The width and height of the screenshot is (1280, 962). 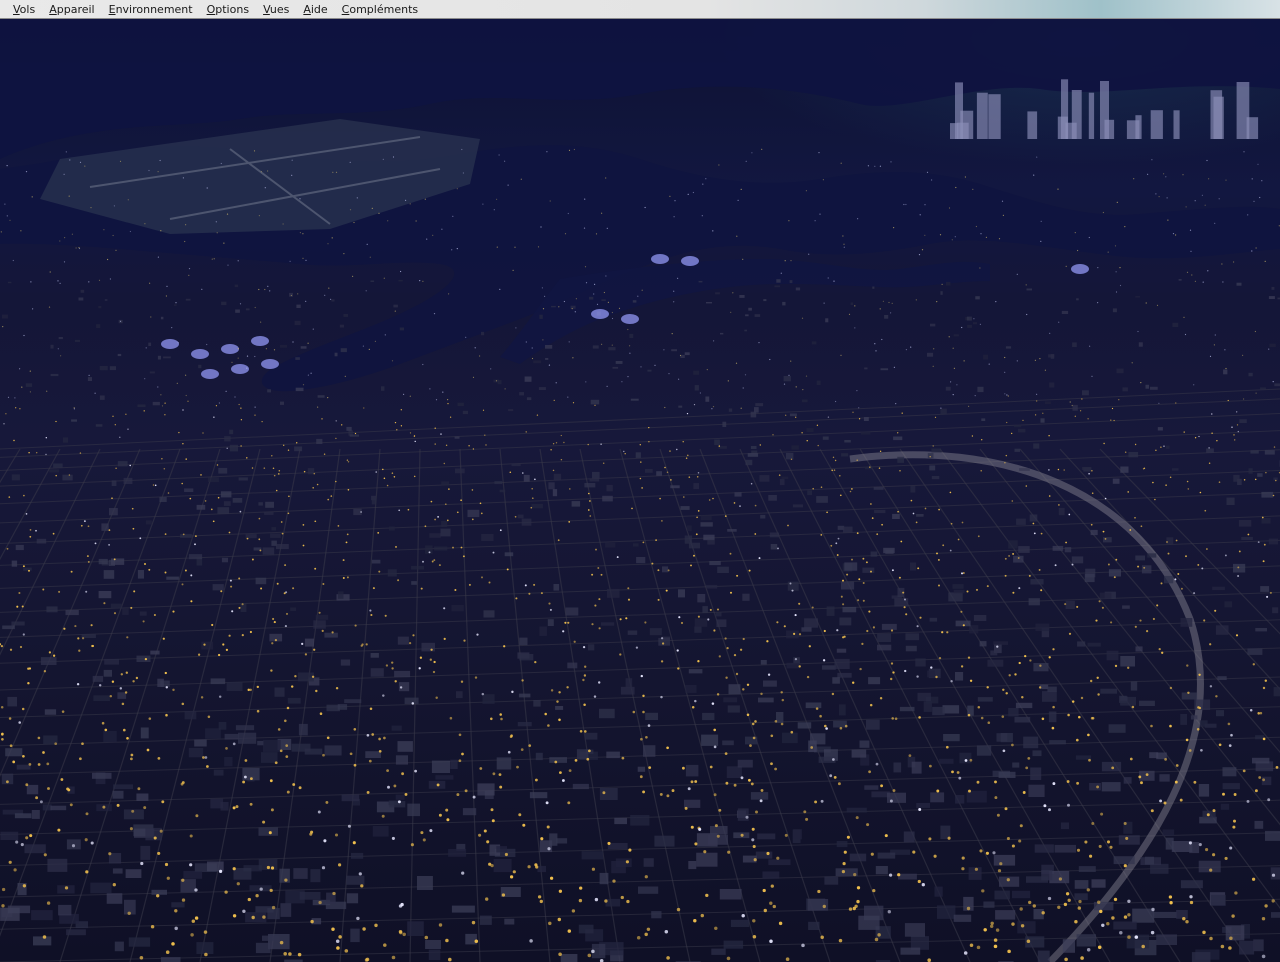 What do you see at coordinates (640, 89) in the screenshot?
I see `harbor-water` at bounding box center [640, 89].